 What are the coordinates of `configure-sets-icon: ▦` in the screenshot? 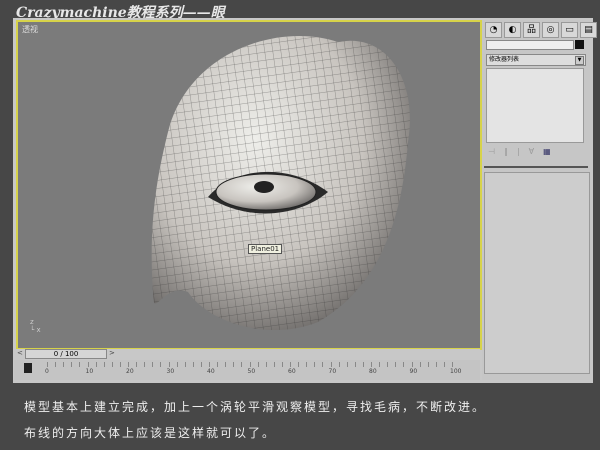 It's located at (547, 151).